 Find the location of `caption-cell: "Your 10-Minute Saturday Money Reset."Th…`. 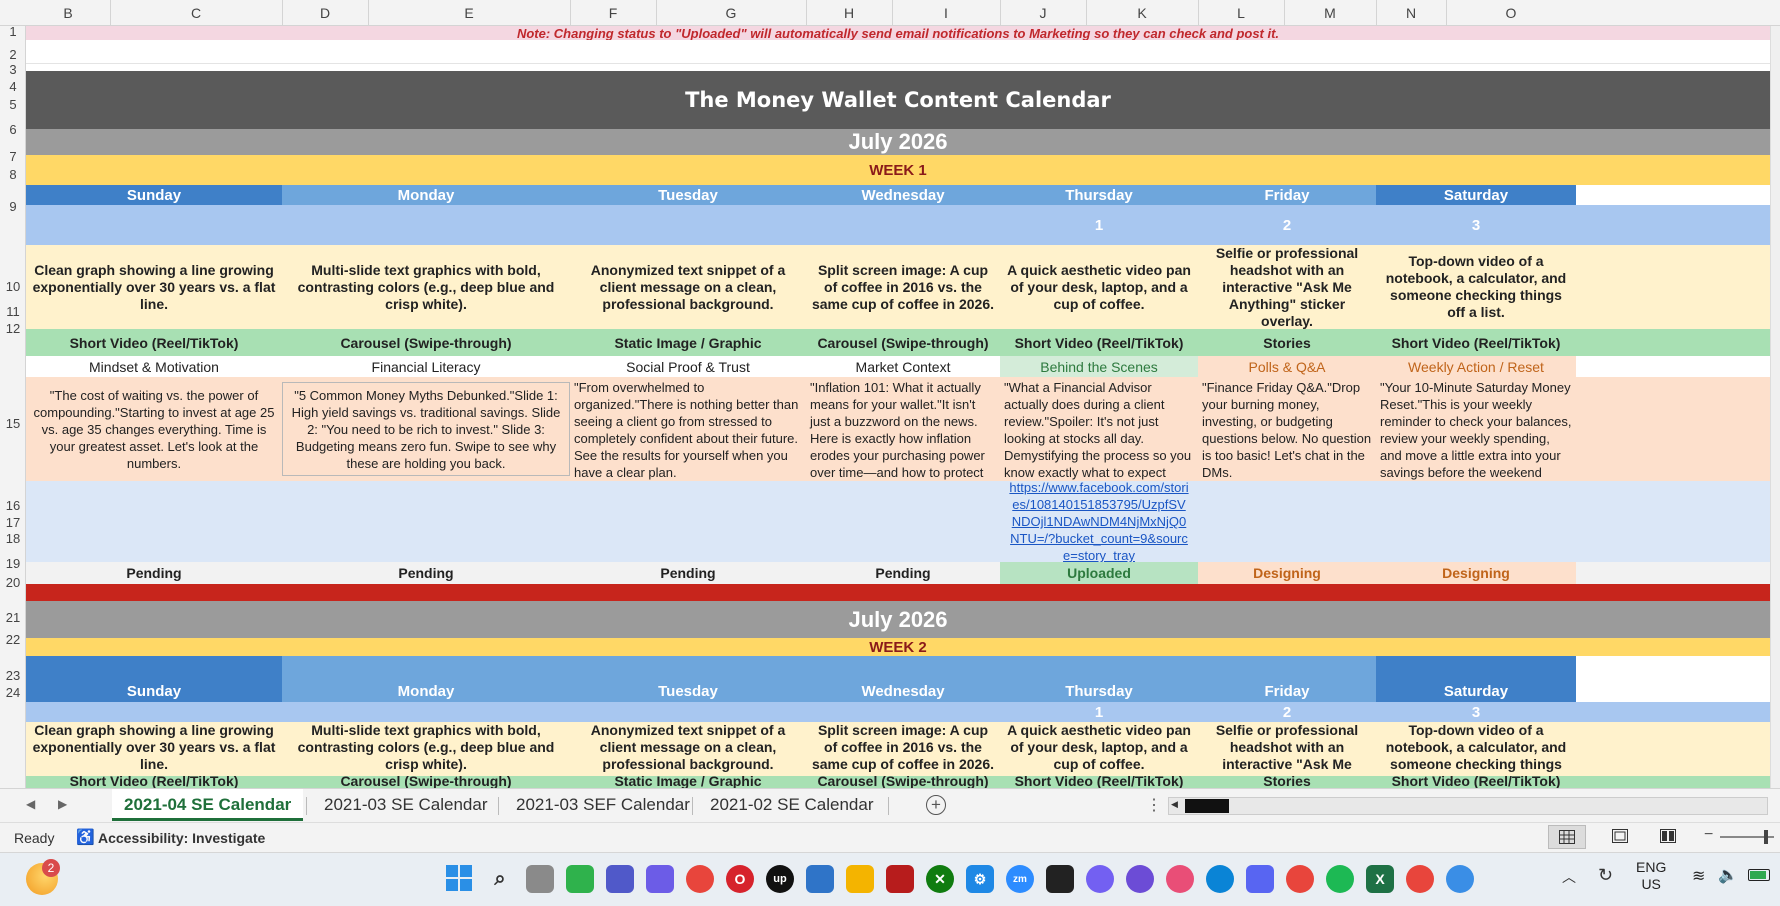

caption-cell: "Your 10-Minute Saturday Money Reset."Th… is located at coordinates (1476, 429).